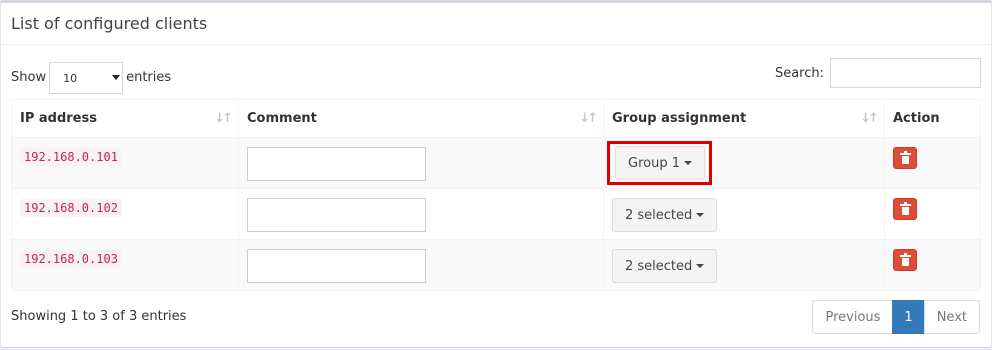 The height and width of the screenshot is (350, 992). What do you see at coordinates (496, 74) in the screenshot?
I see `table-controls: Show 10 entries Search:` at bounding box center [496, 74].